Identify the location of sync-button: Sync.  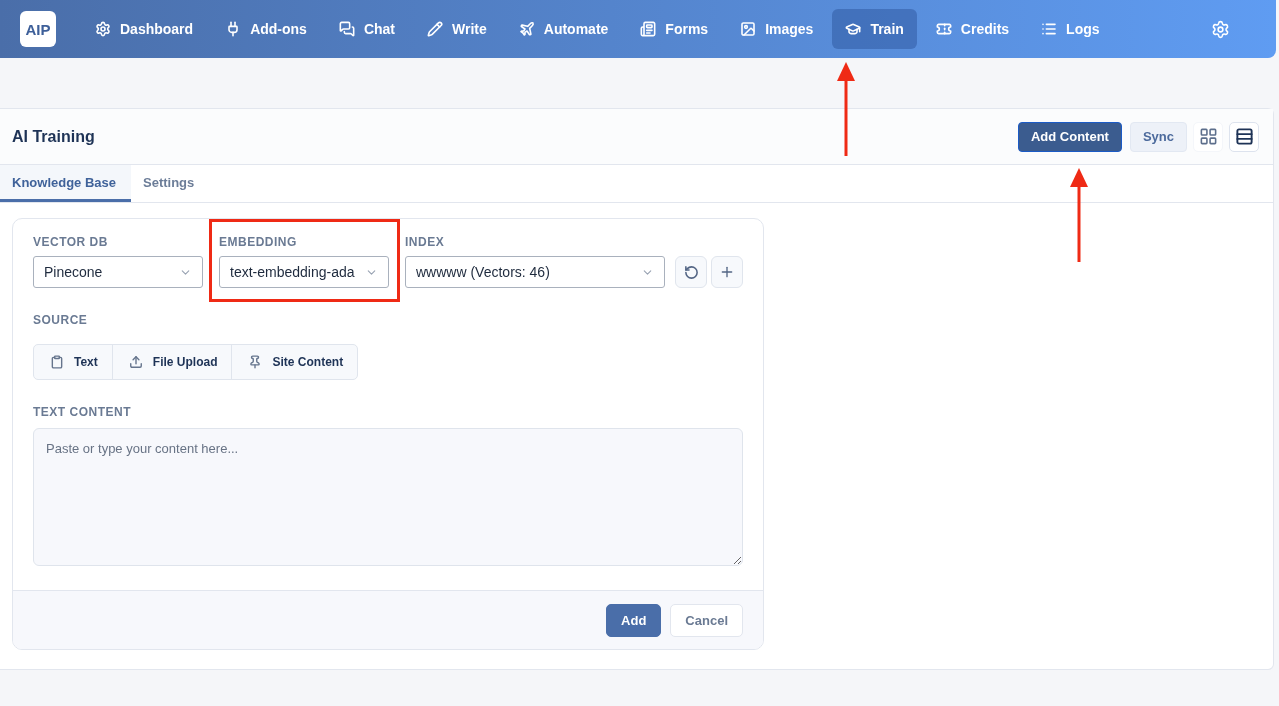
(1158, 136).